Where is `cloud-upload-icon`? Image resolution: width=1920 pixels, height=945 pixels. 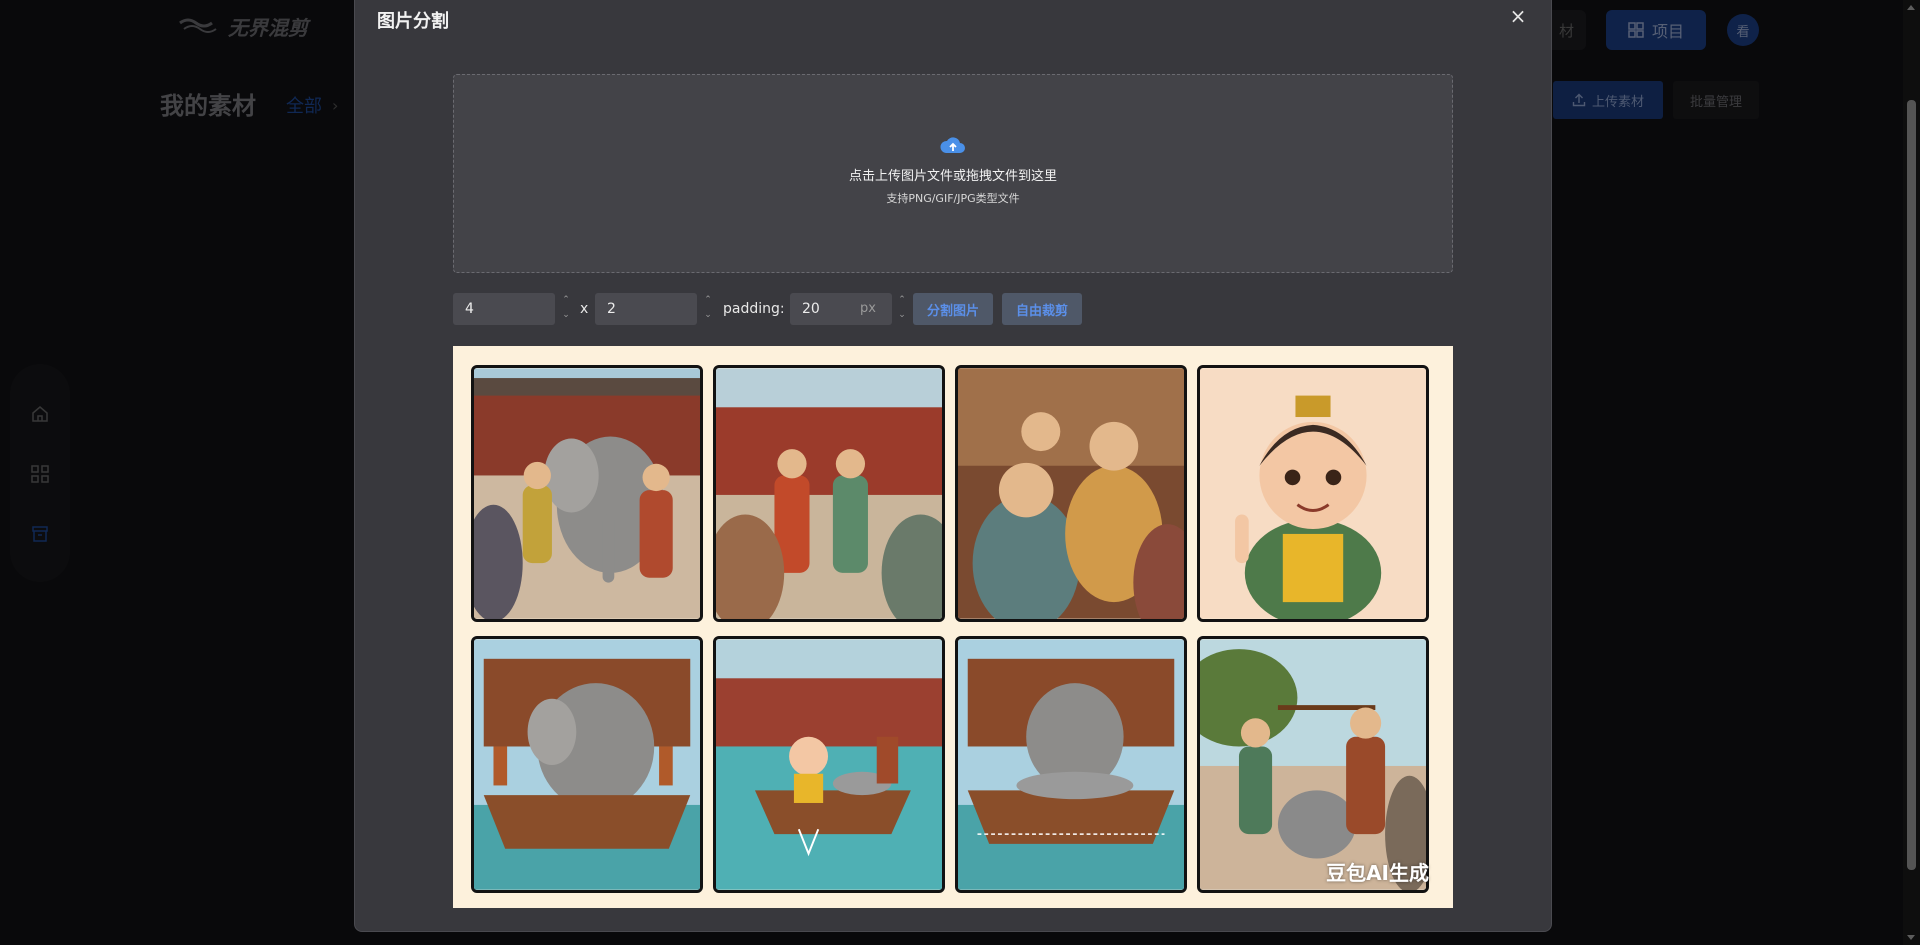
cloud-upload-icon is located at coordinates (952, 145).